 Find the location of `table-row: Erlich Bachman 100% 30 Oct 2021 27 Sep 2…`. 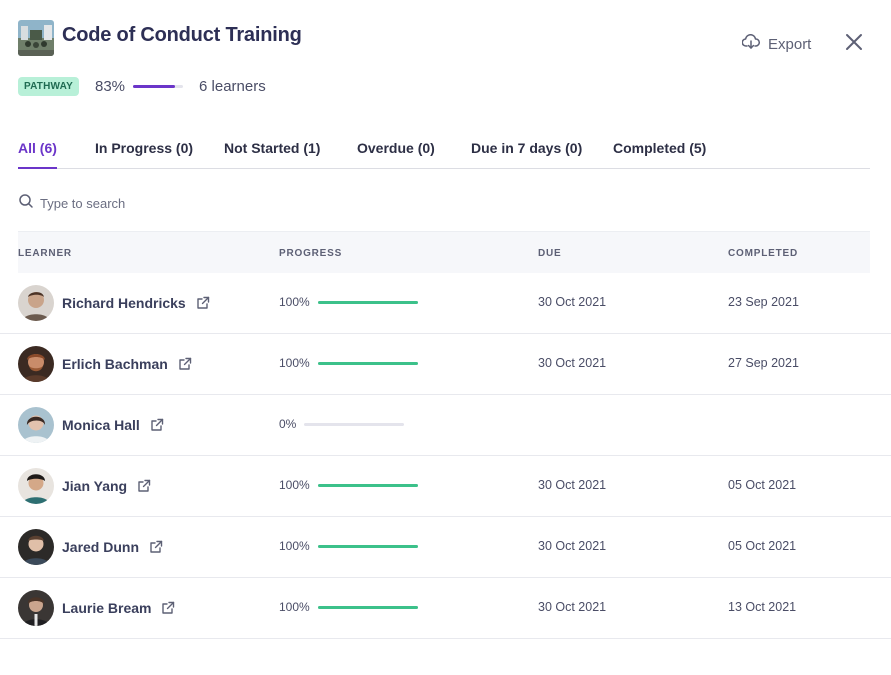

table-row: Erlich Bachman 100% 30 Oct 2021 27 Sep 2… is located at coordinates (445, 364).